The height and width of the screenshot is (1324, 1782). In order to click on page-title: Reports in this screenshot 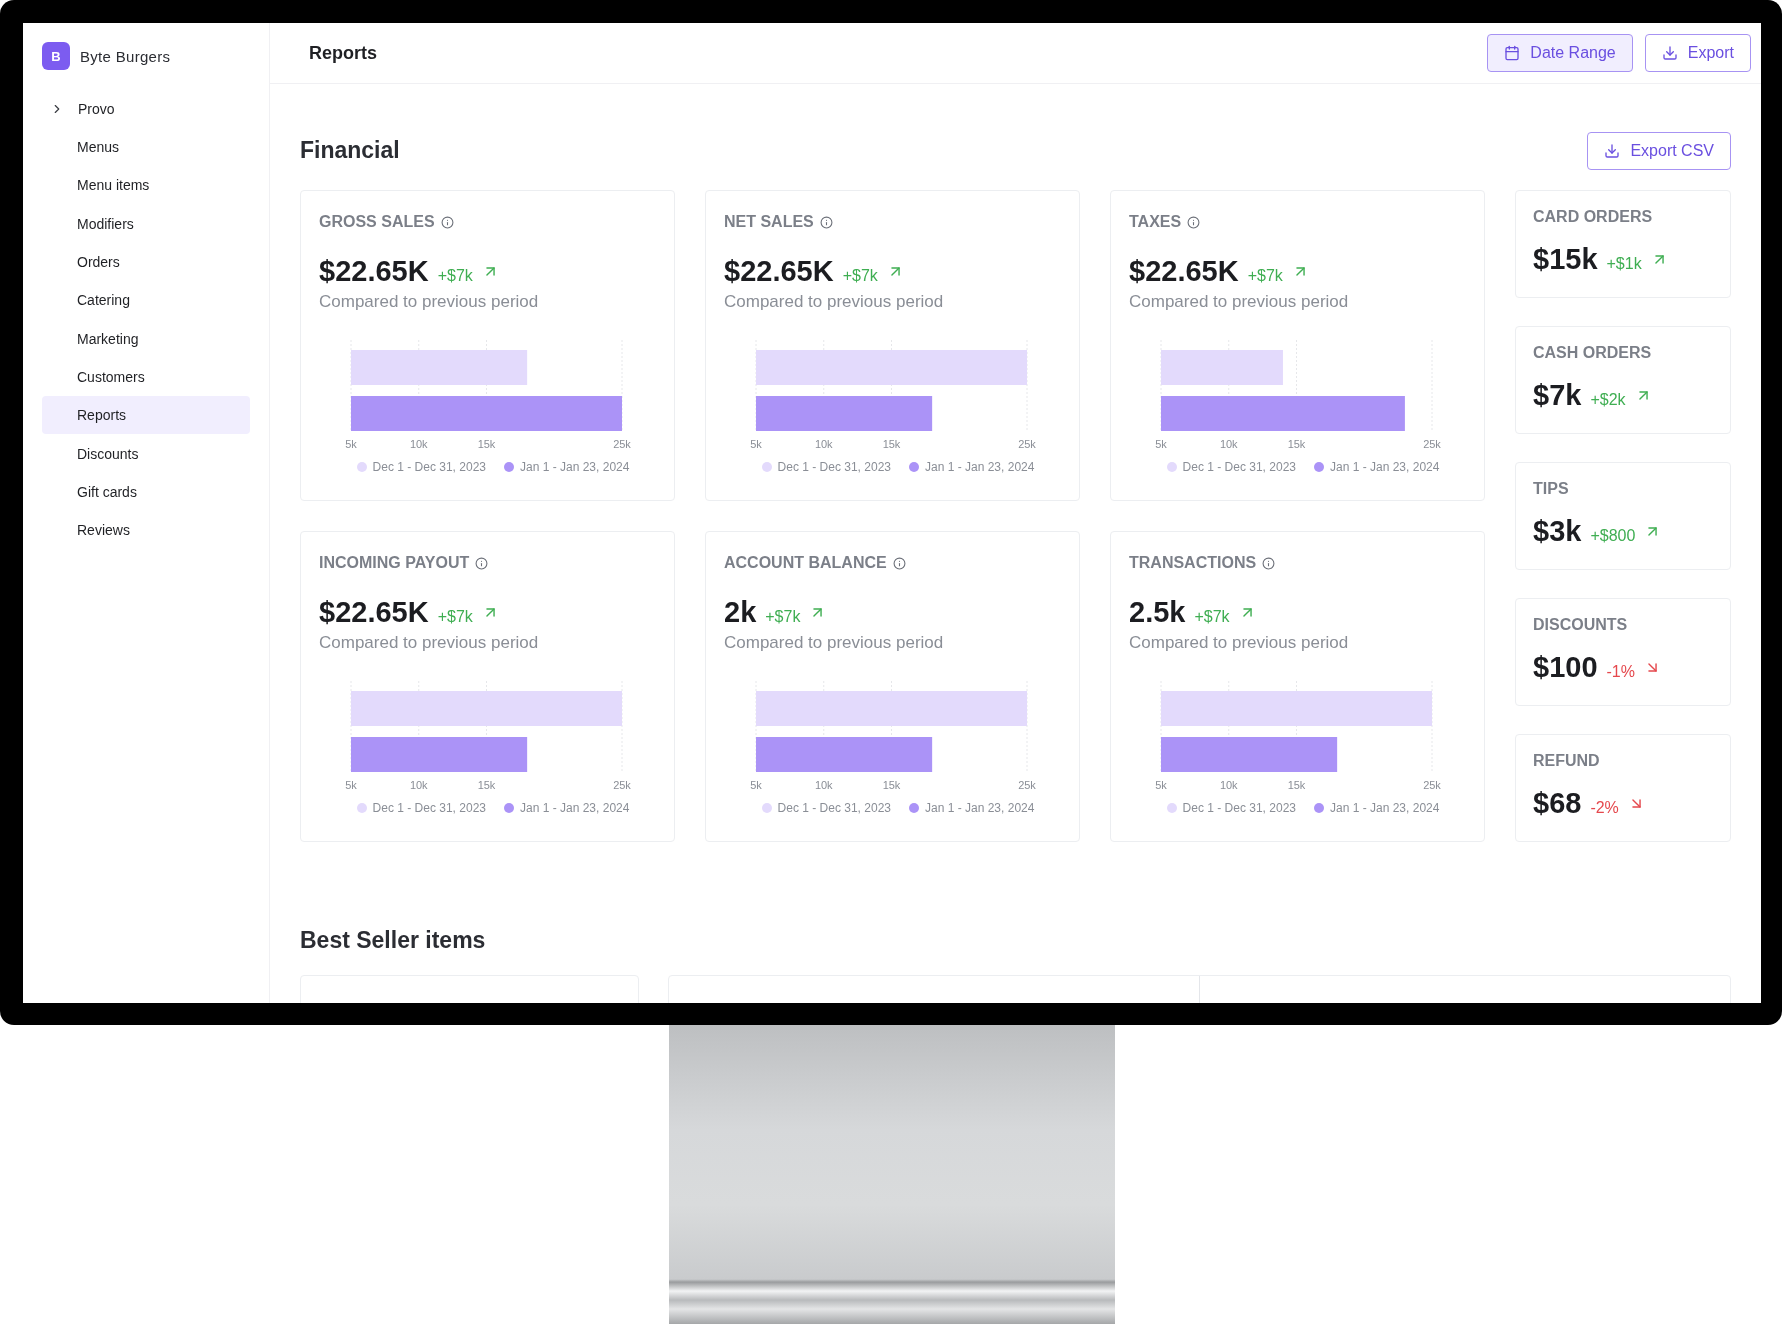, I will do `click(343, 53)`.